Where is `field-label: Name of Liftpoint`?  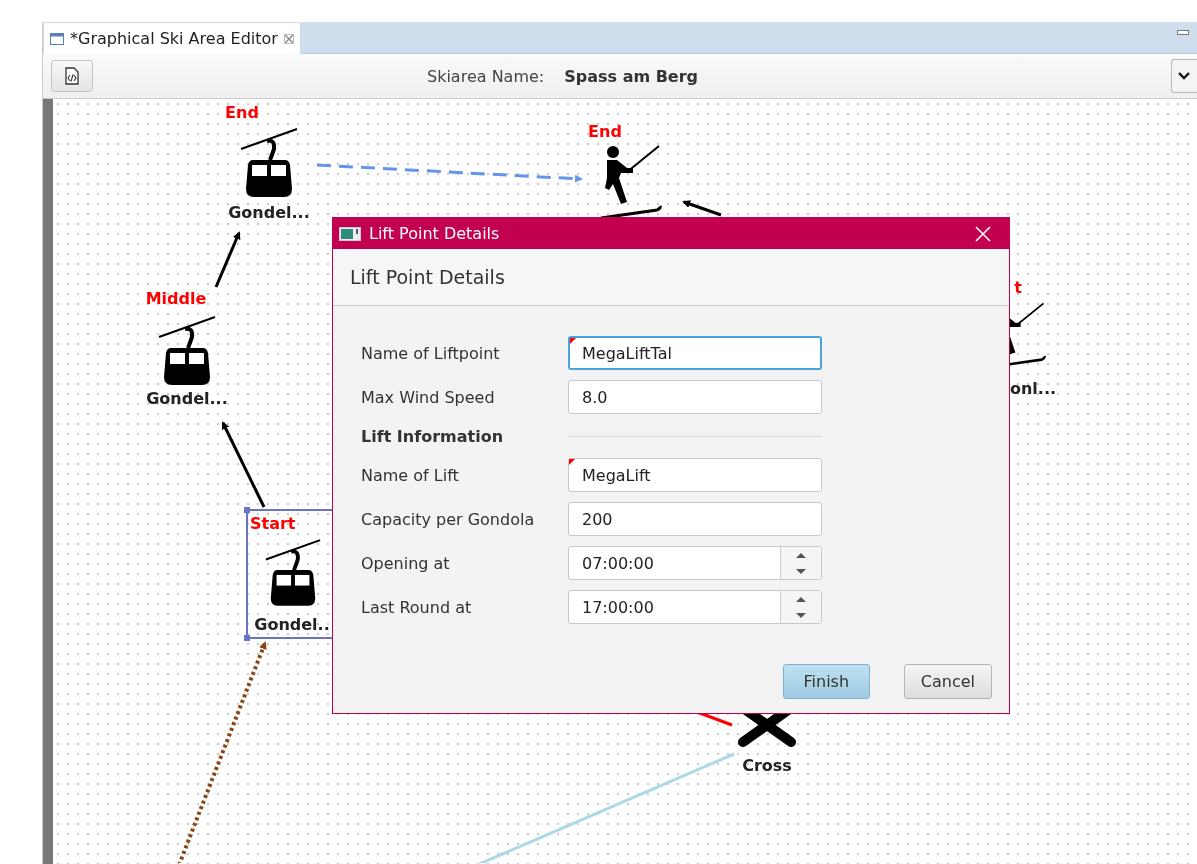
field-label: Name of Liftpoint is located at coordinates (431, 353).